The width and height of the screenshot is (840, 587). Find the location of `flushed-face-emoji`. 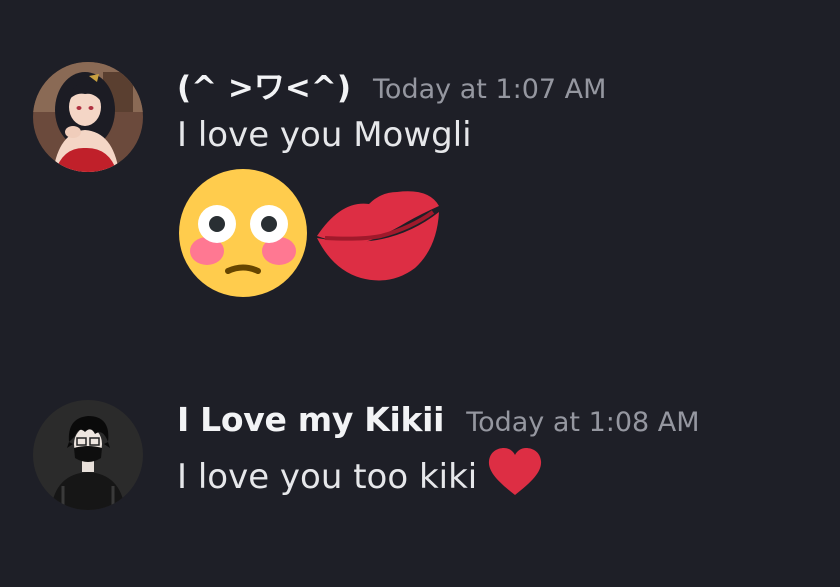

flushed-face-emoji is located at coordinates (243, 235).